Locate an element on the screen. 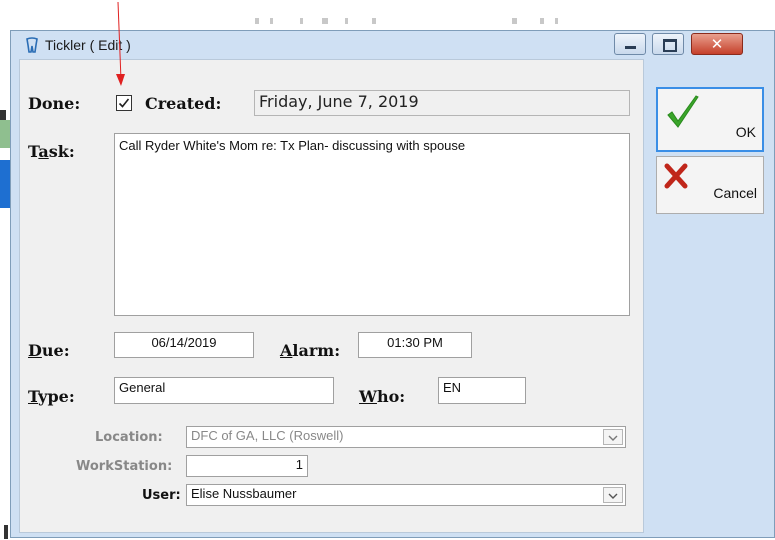 The image size is (775, 540). done-label: Done: is located at coordinates (54, 103).